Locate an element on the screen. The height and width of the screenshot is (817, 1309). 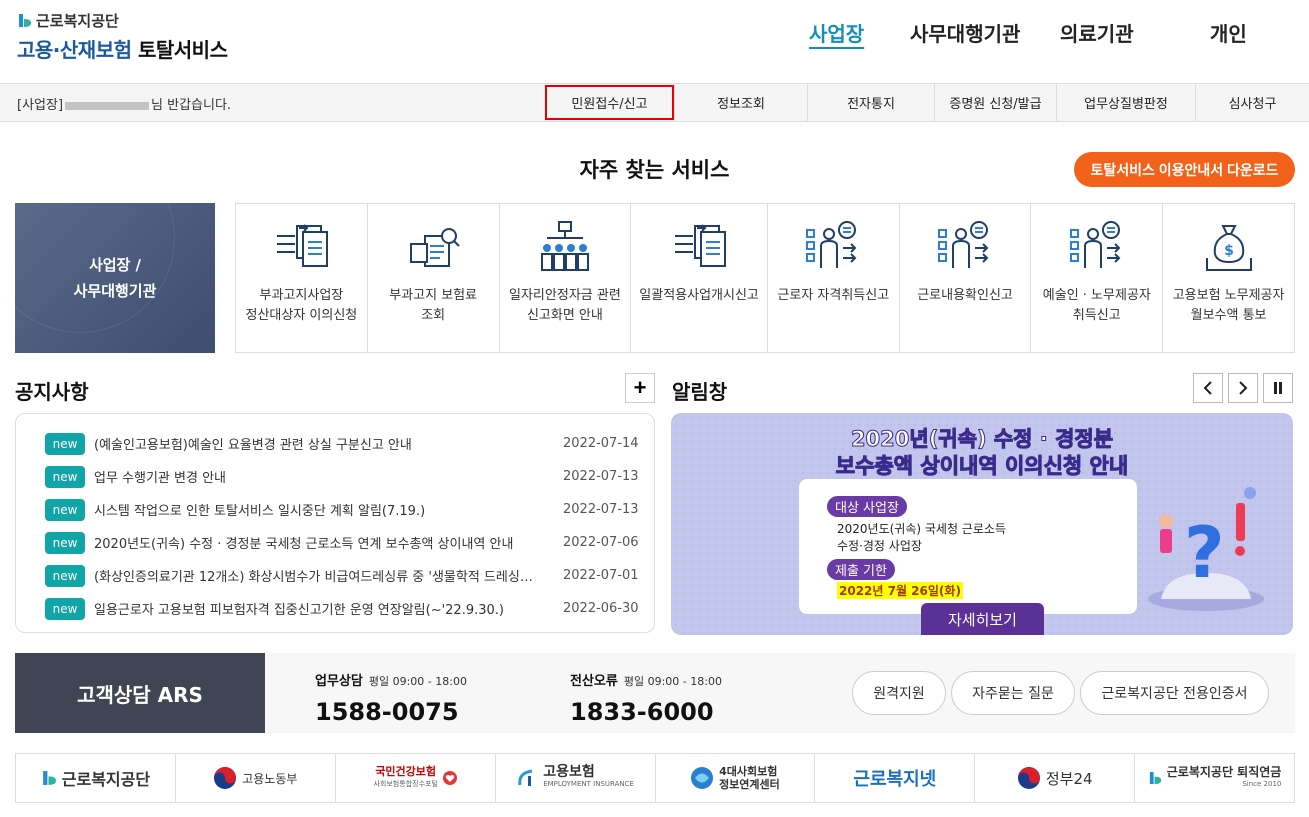
question-illustration-icon: ? is located at coordinates (1206, 549).